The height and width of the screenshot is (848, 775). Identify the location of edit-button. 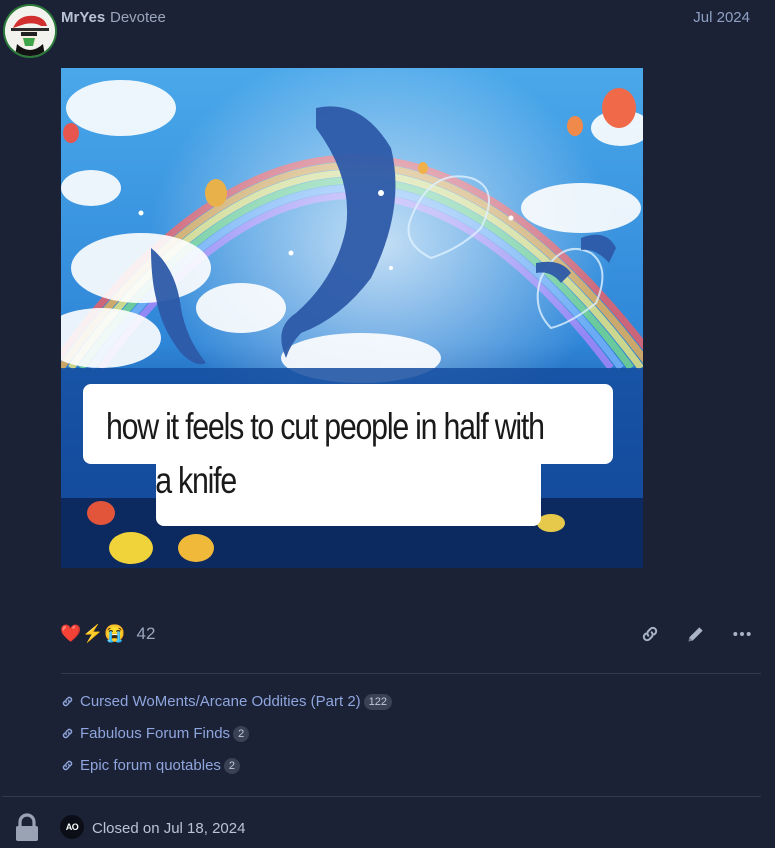
(696, 634).